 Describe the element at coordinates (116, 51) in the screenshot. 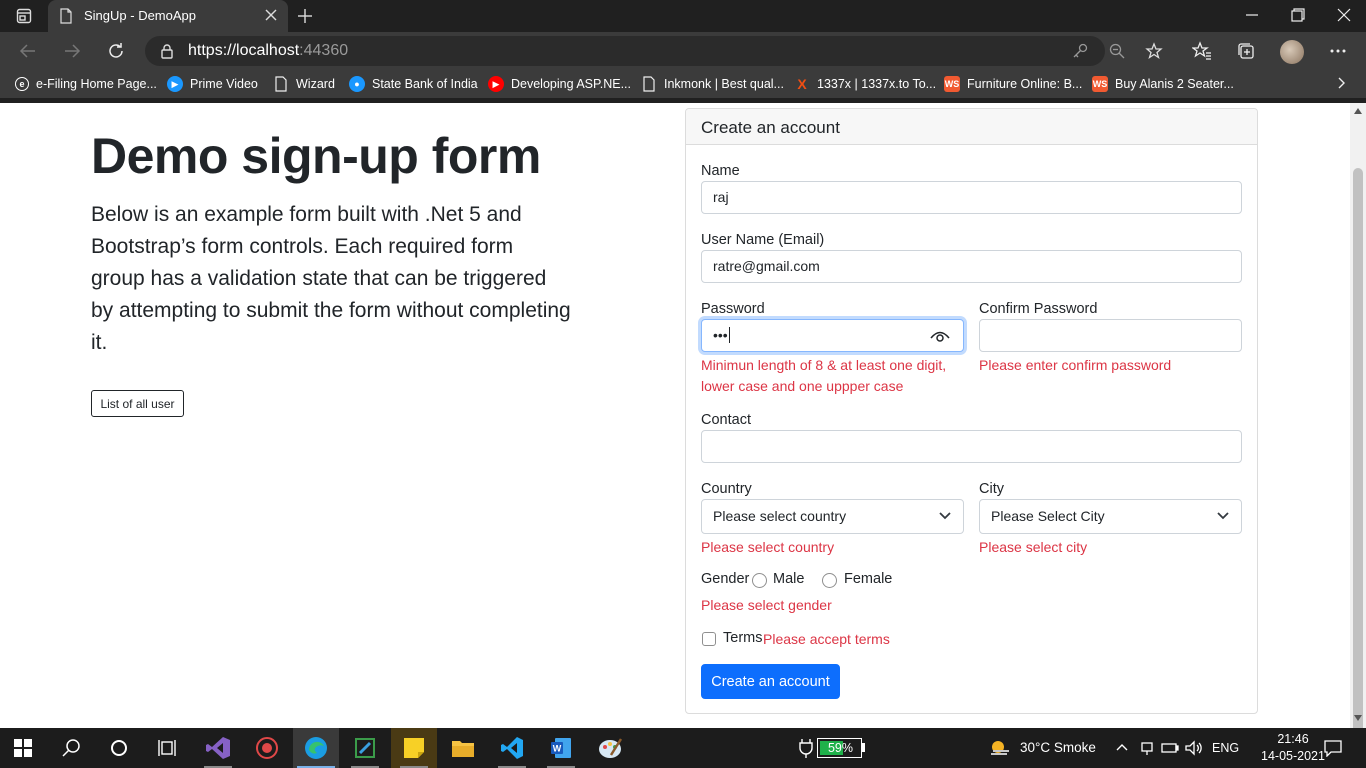

I see `refresh-icon` at that location.